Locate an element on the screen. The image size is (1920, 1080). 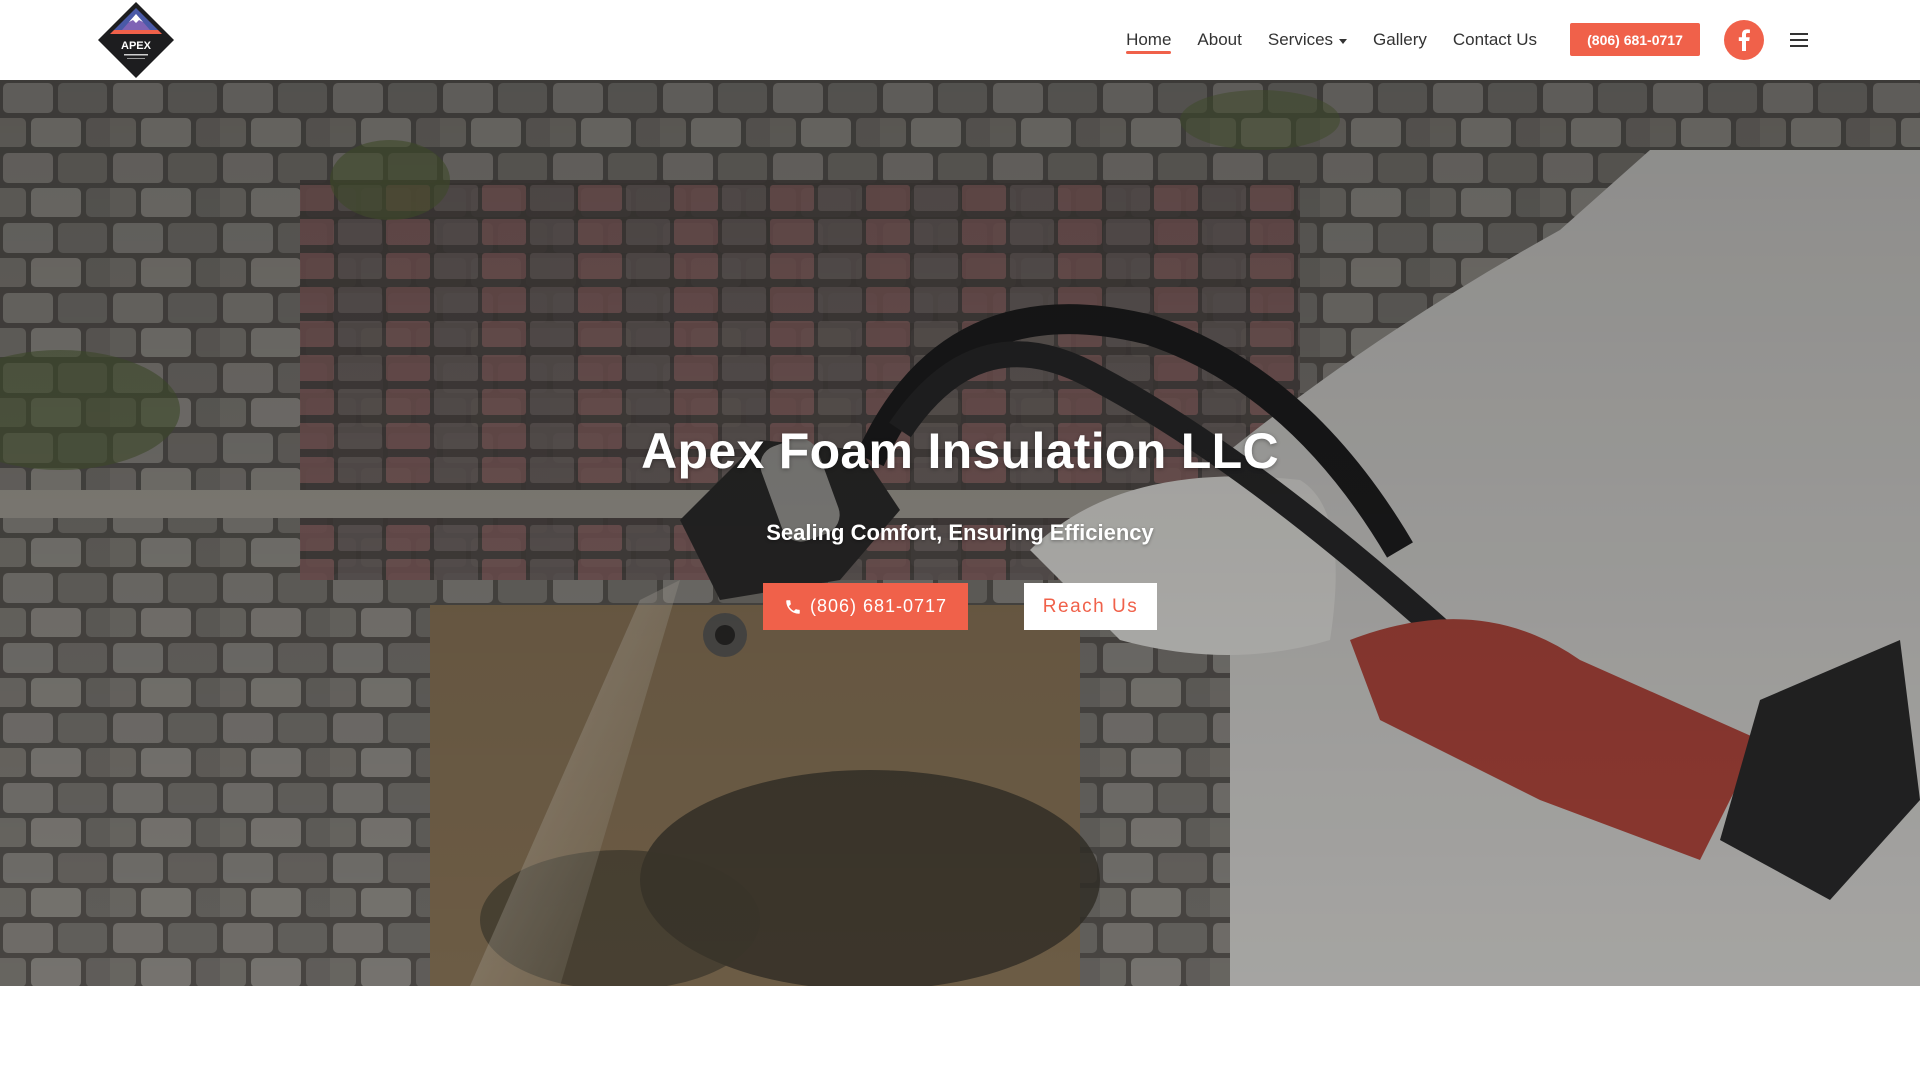
nav-home-label: Home is located at coordinates (1149, 39).